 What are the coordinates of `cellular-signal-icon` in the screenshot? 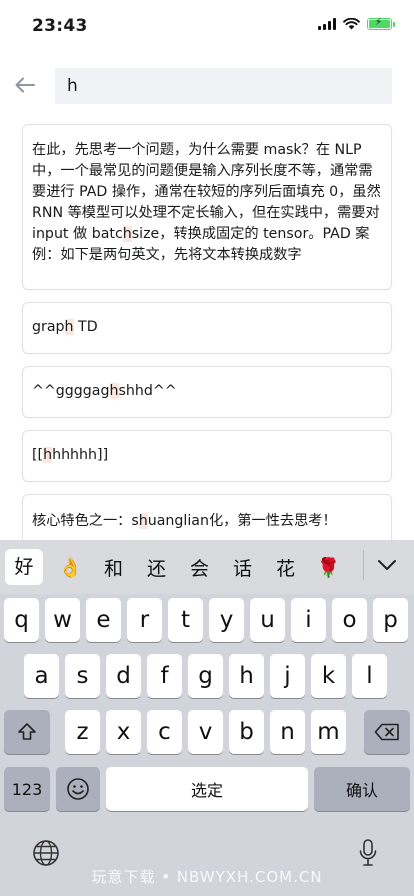 It's located at (327, 24).